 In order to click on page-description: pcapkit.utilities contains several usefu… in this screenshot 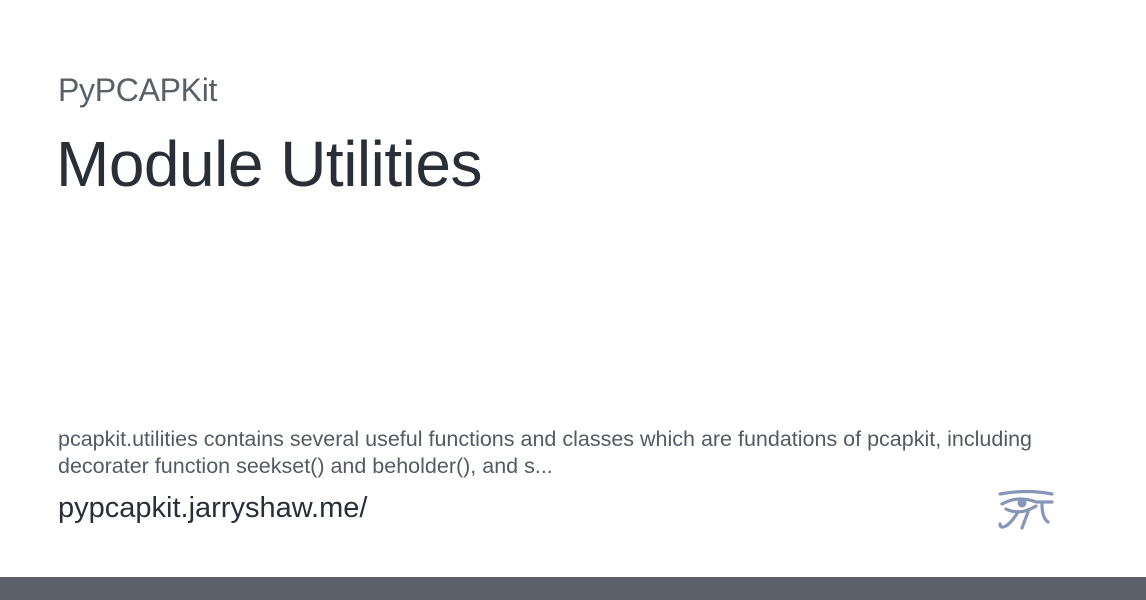, I will do `click(545, 452)`.